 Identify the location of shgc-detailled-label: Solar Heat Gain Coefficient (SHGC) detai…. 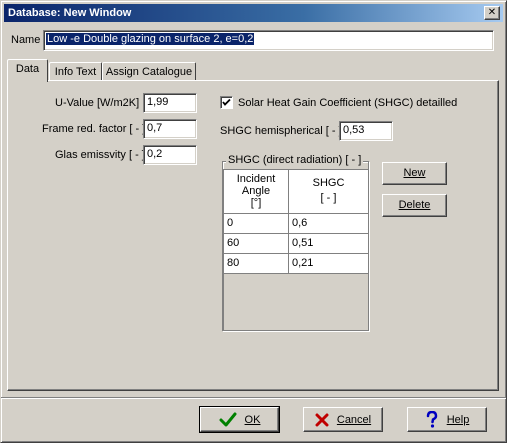
(348, 103).